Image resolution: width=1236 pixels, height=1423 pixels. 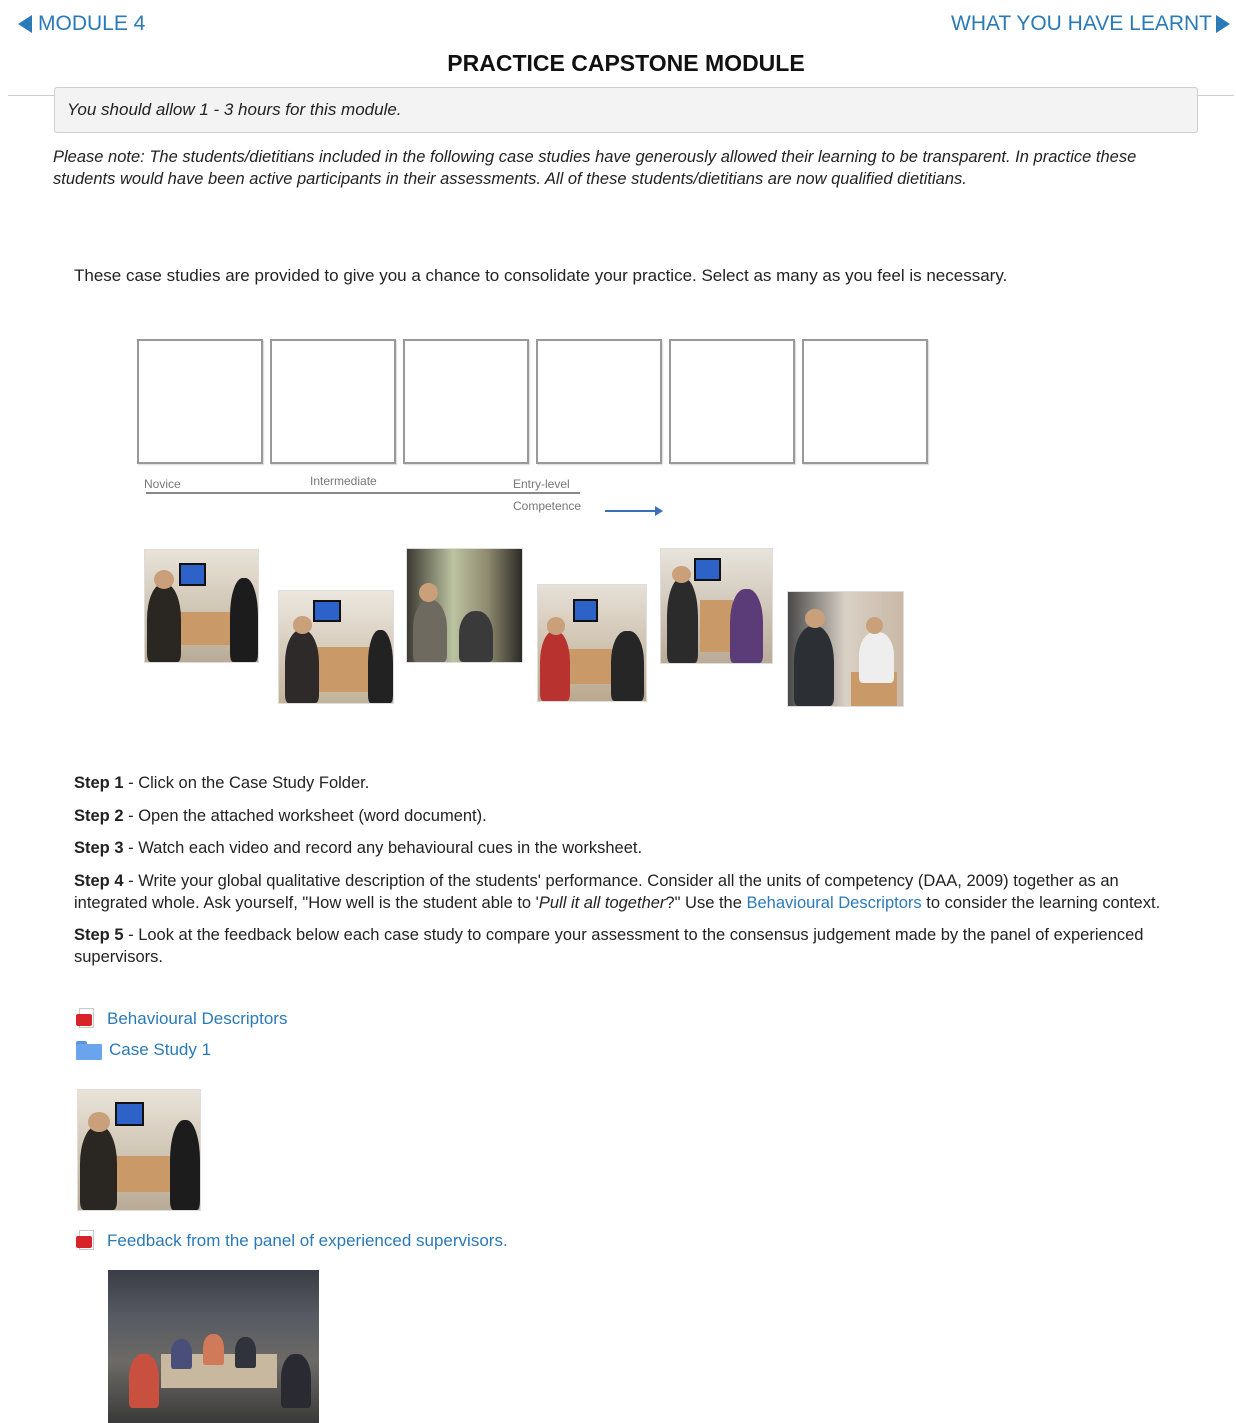 I want to click on behavioural-descriptors-label: Behavioural Descriptors, so click(x=197, y=1018).